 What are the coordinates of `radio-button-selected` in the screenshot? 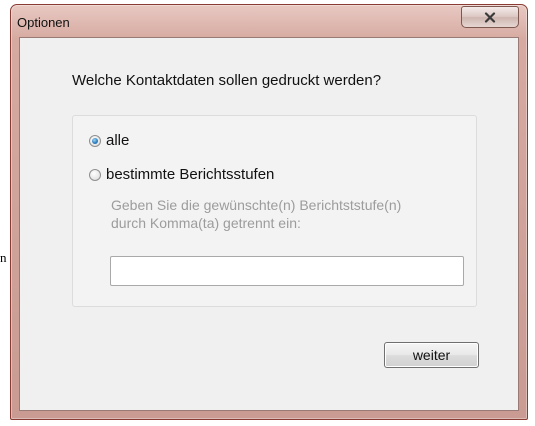 It's located at (95, 140).